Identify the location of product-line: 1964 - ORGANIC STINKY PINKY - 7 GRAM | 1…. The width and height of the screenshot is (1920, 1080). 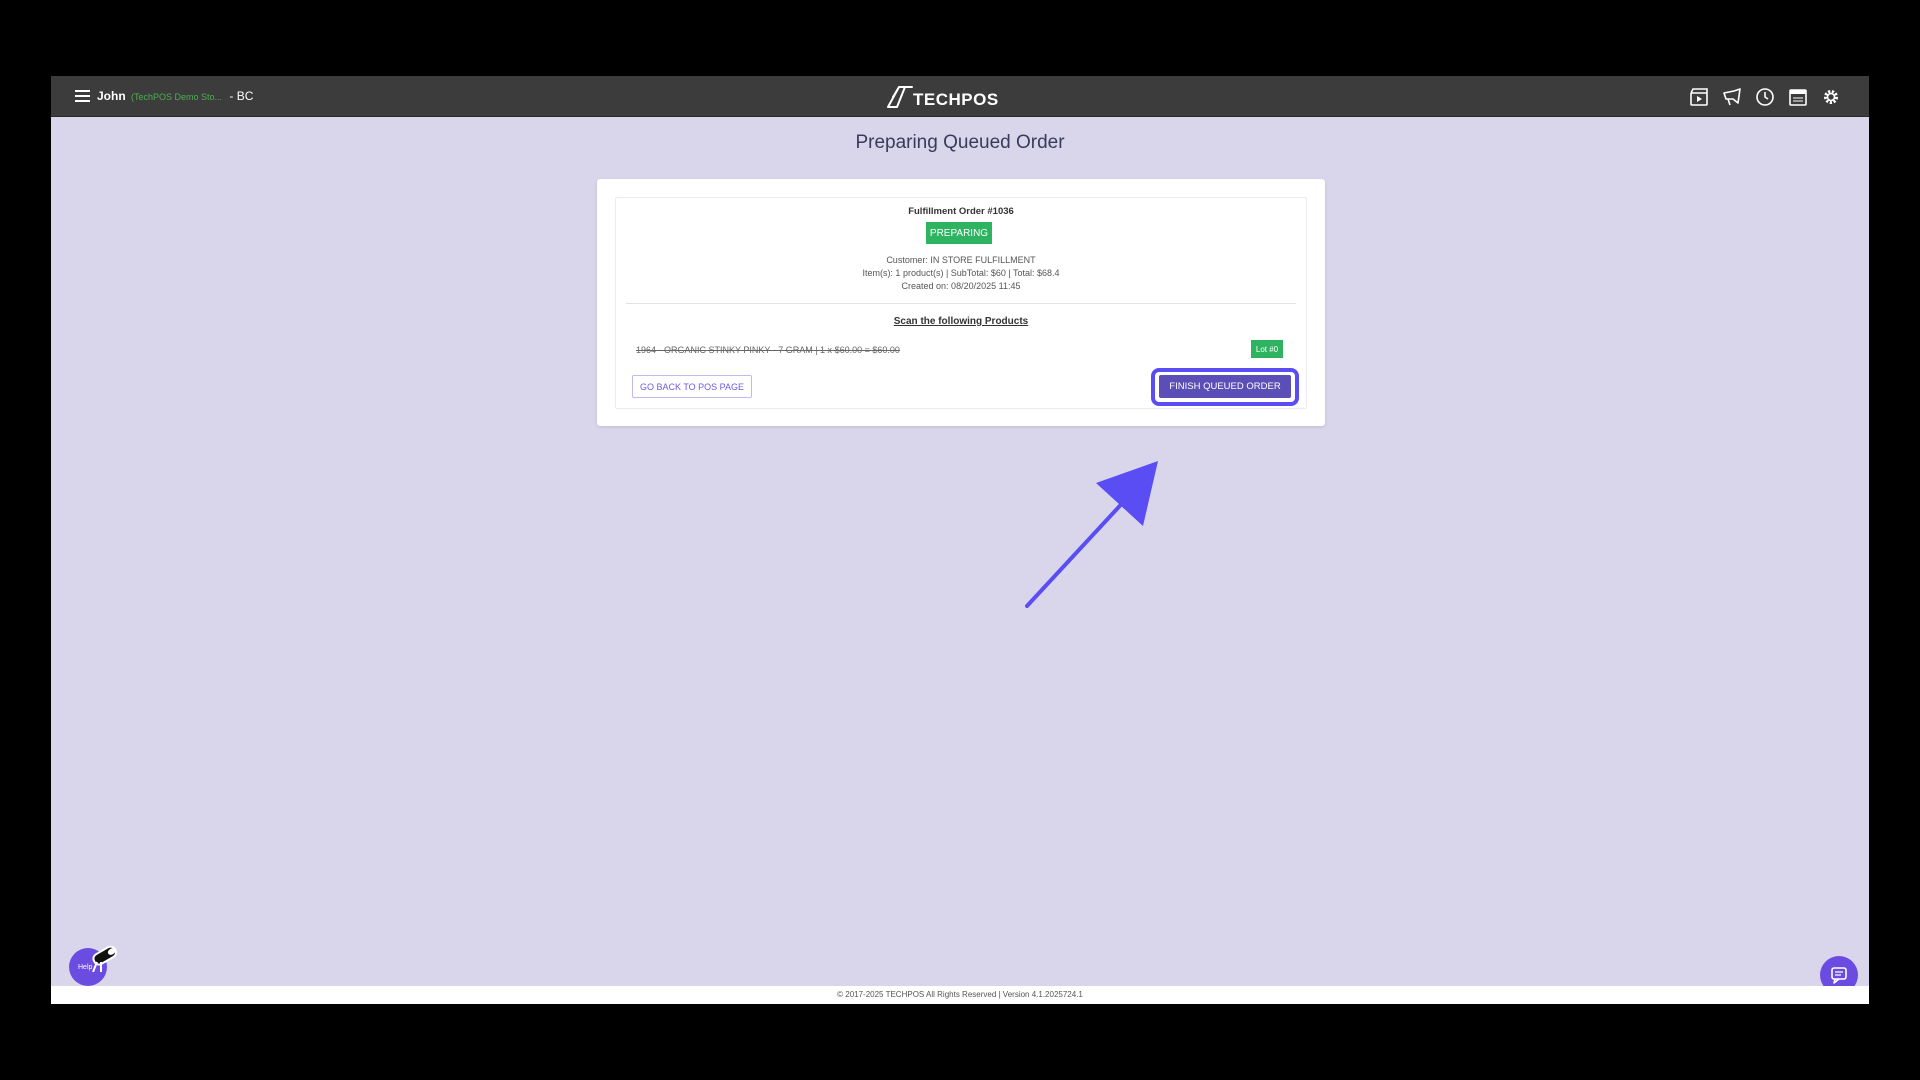
(768, 350).